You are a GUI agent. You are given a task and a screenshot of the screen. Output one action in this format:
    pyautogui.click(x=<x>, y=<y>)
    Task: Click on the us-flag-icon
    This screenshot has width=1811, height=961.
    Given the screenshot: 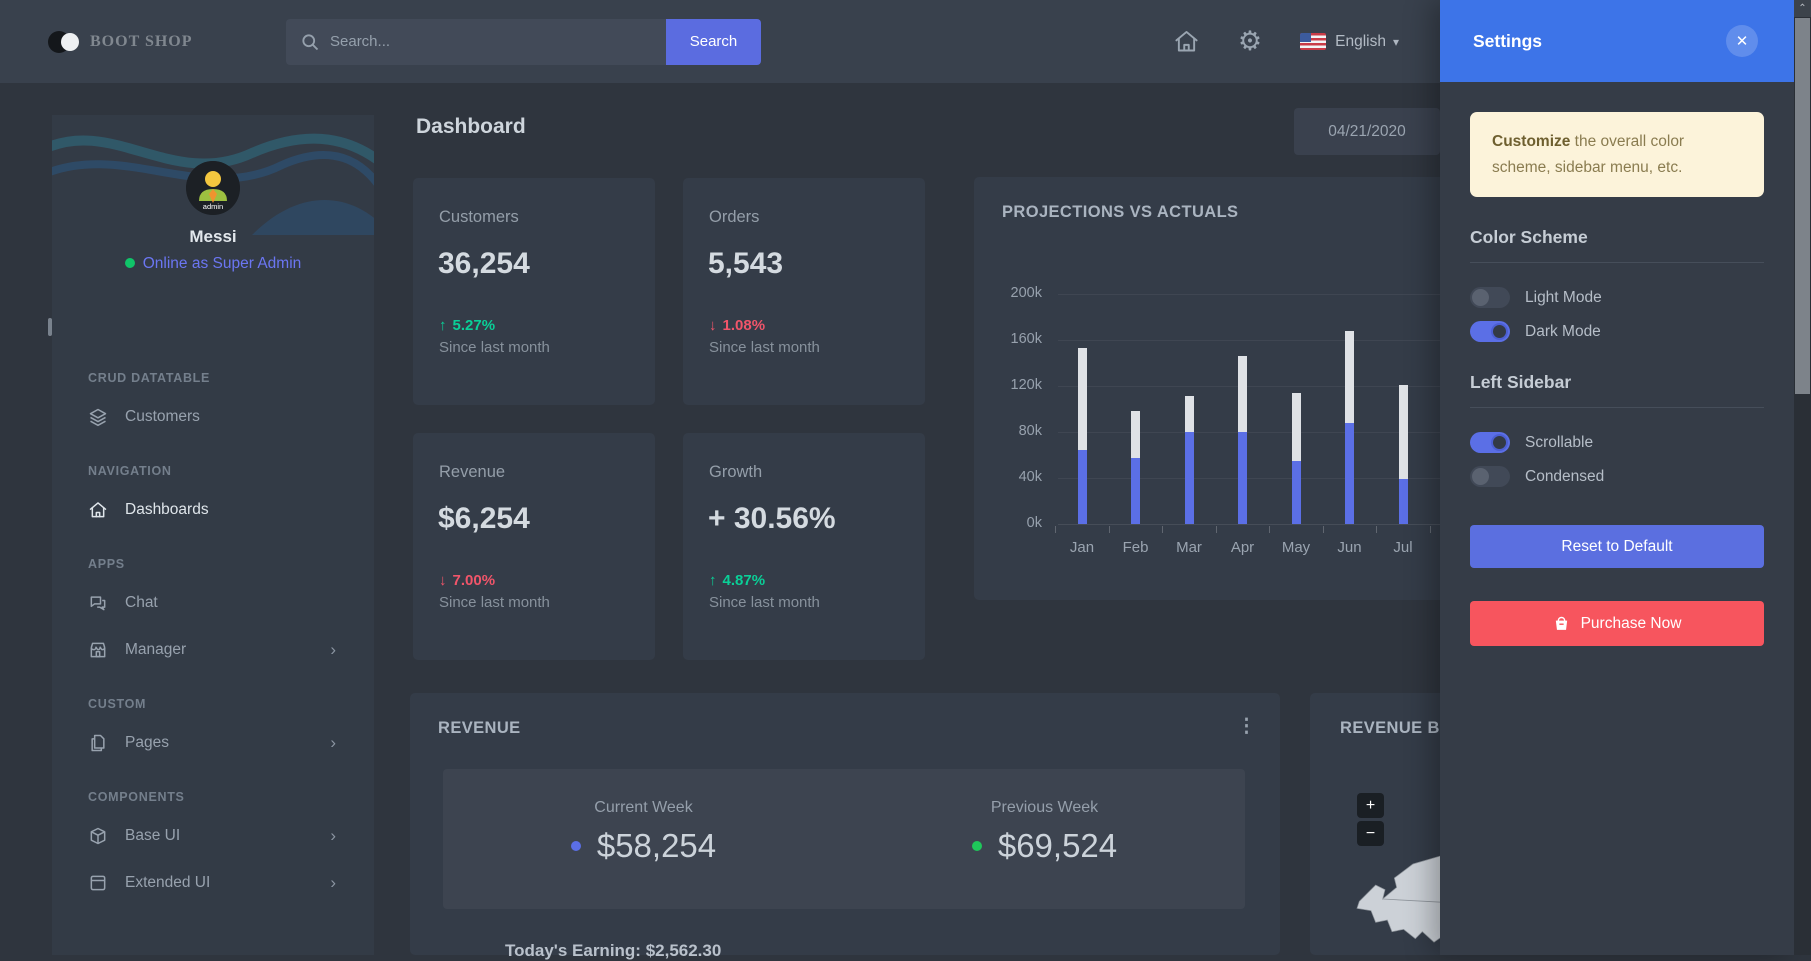 What is the action you would take?
    pyautogui.click(x=1313, y=41)
    